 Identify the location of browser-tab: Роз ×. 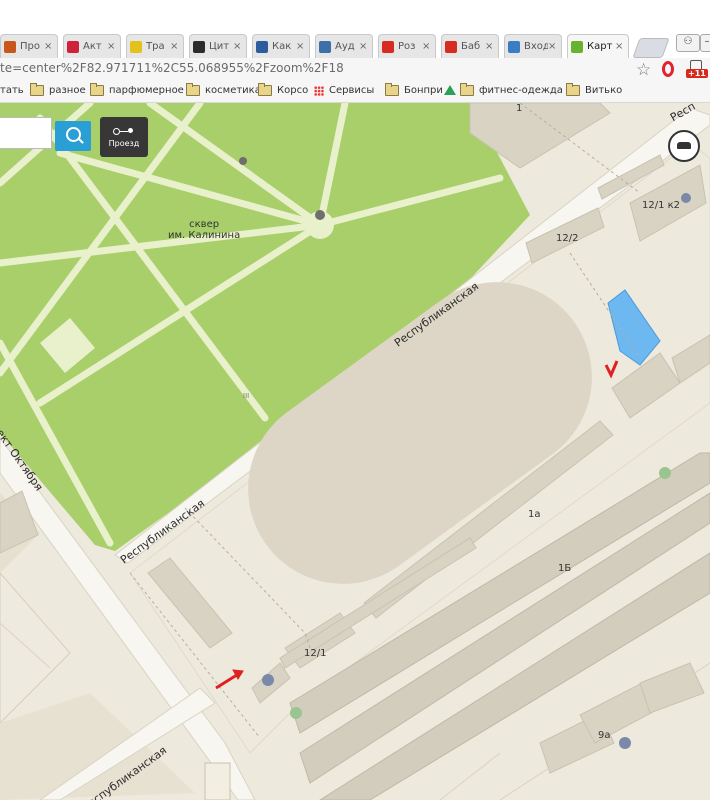
(407, 46).